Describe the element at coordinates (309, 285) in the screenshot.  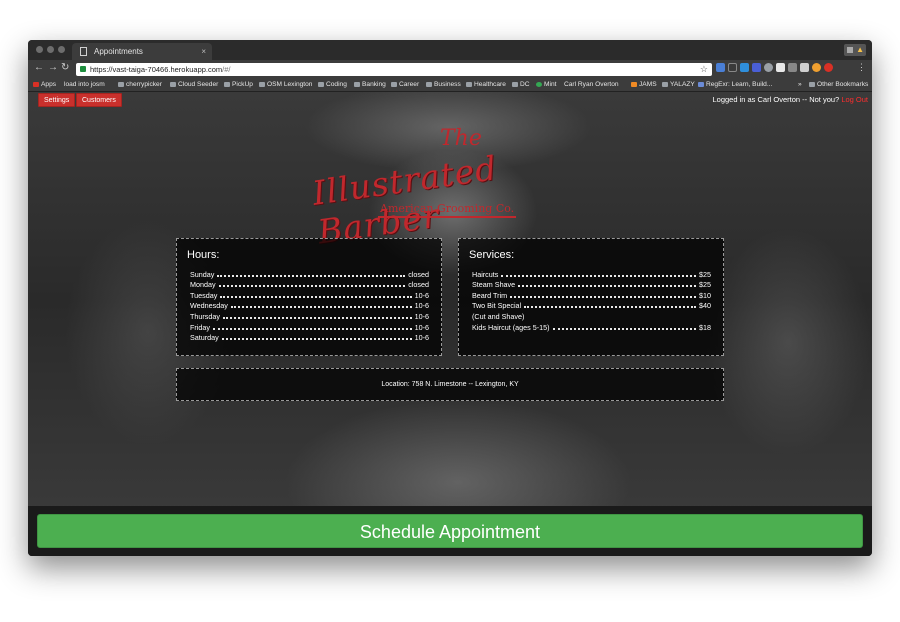
I see `hours-row: Monday closed` at that location.